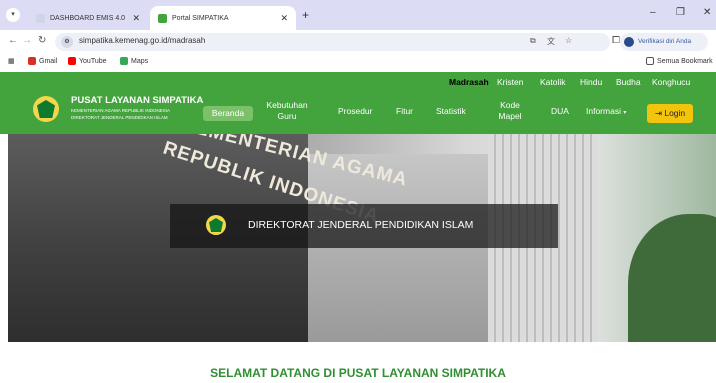  Describe the element at coordinates (287, 105) in the screenshot. I see `nav-label: Kebutuhan` at that location.